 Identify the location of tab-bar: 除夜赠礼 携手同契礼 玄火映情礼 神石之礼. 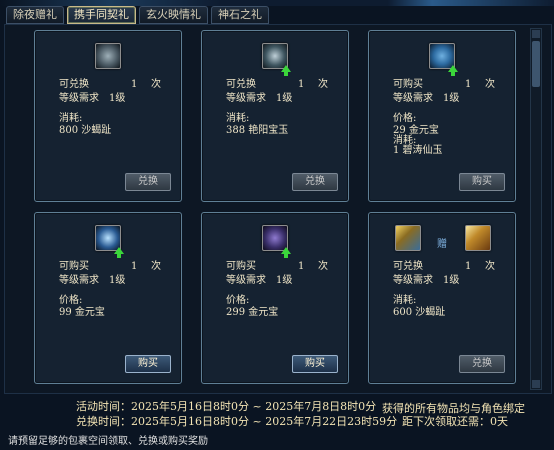
(137, 15).